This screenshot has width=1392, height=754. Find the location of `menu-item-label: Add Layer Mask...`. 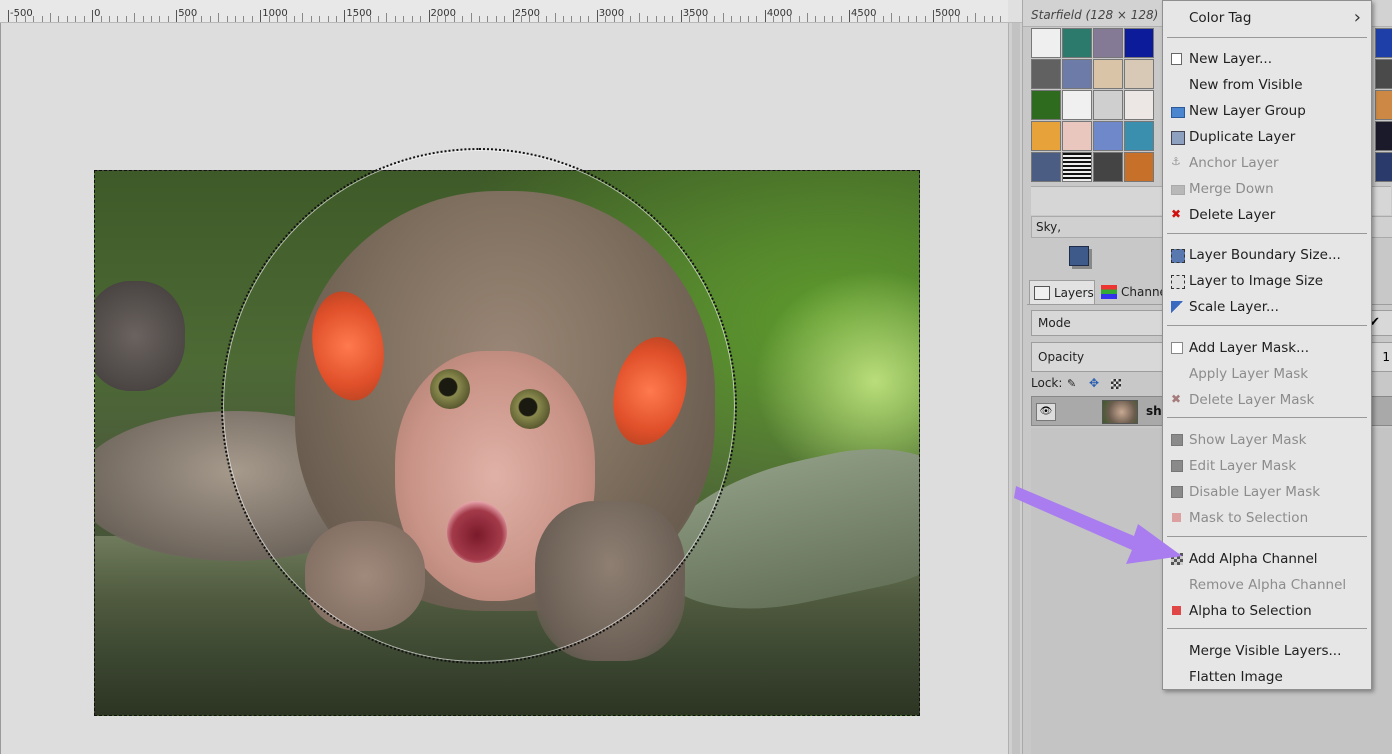

menu-item-label: Add Layer Mask... is located at coordinates (1249, 348).